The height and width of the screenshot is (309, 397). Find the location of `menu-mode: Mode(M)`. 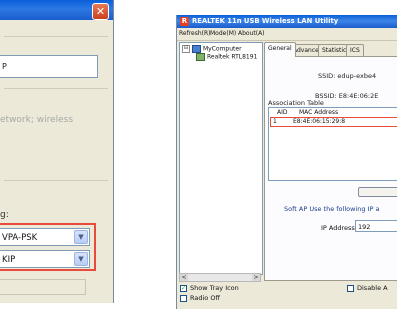

menu-mode: Mode(M) is located at coordinates (223, 34).